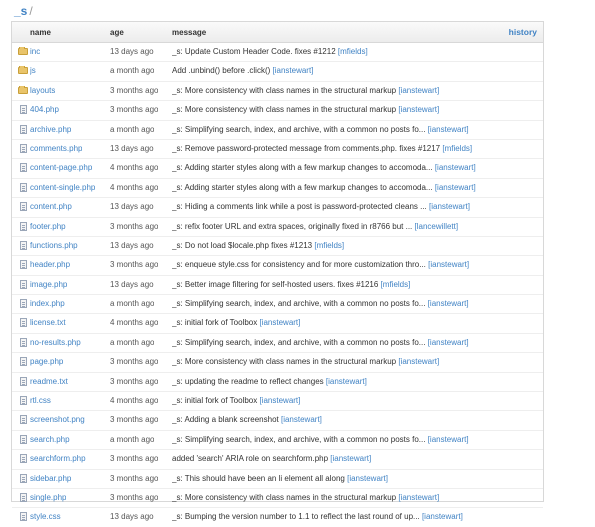 The image size is (595, 527). Describe the element at coordinates (50, 478) in the screenshot. I see `file-name-link: sidebar.php` at that location.